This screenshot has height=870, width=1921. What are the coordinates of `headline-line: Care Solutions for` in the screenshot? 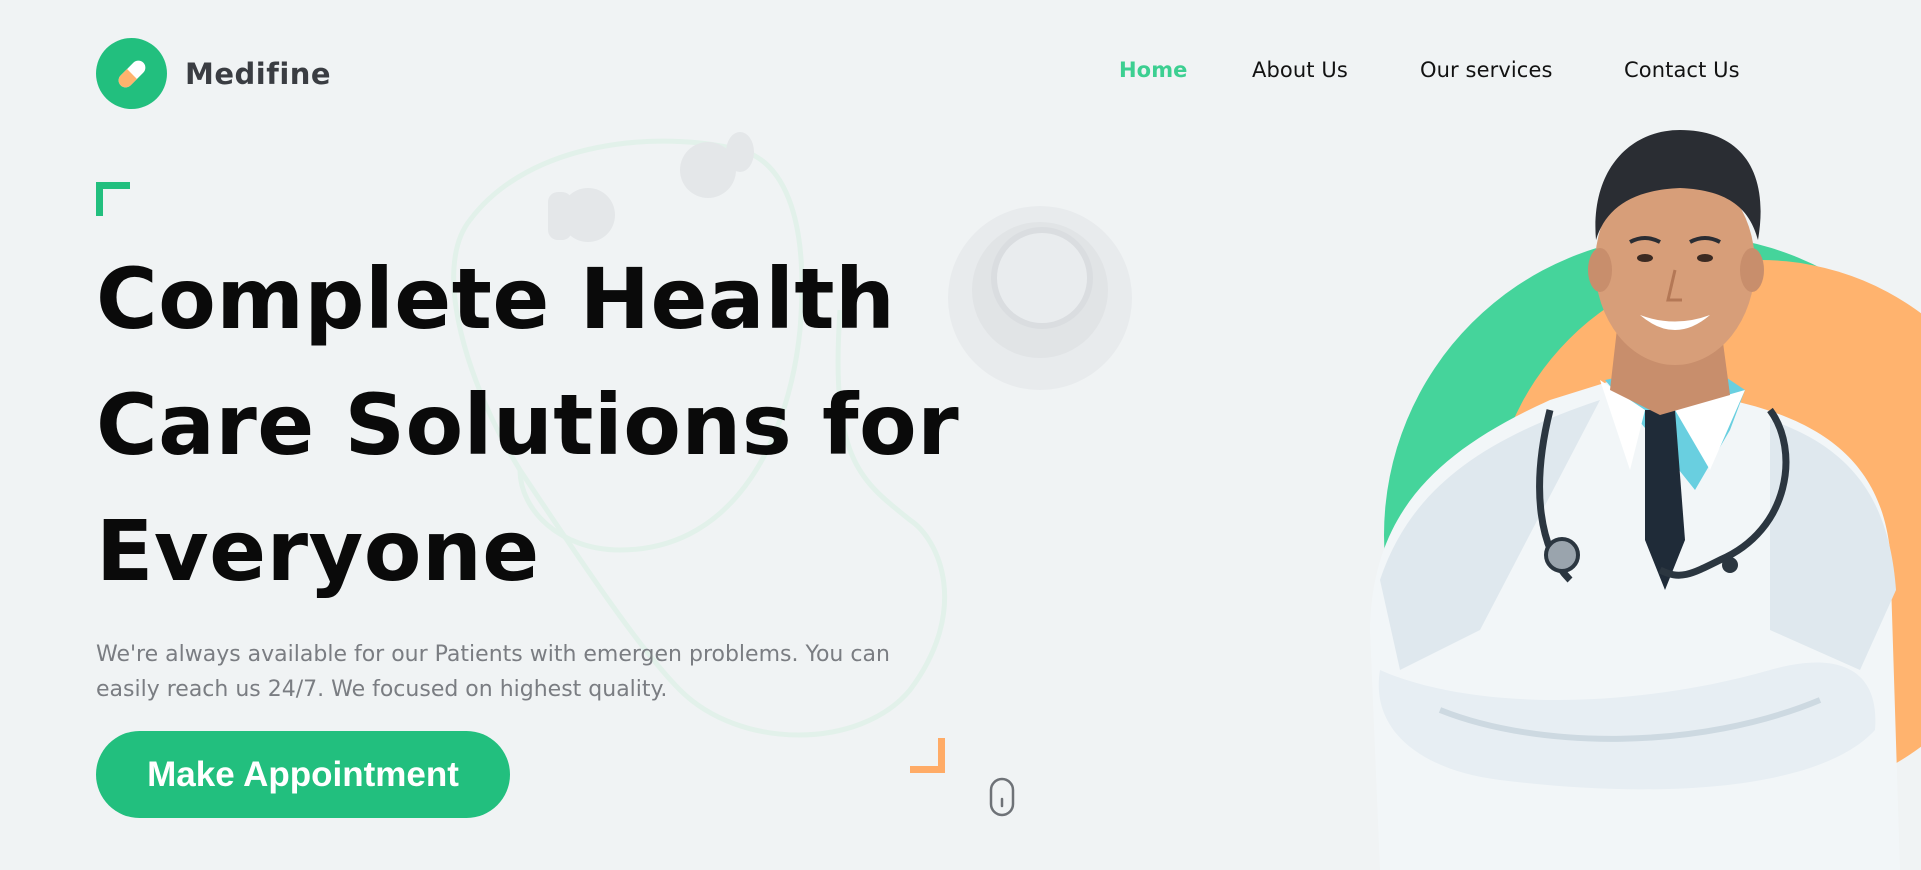 It's located at (528, 425).